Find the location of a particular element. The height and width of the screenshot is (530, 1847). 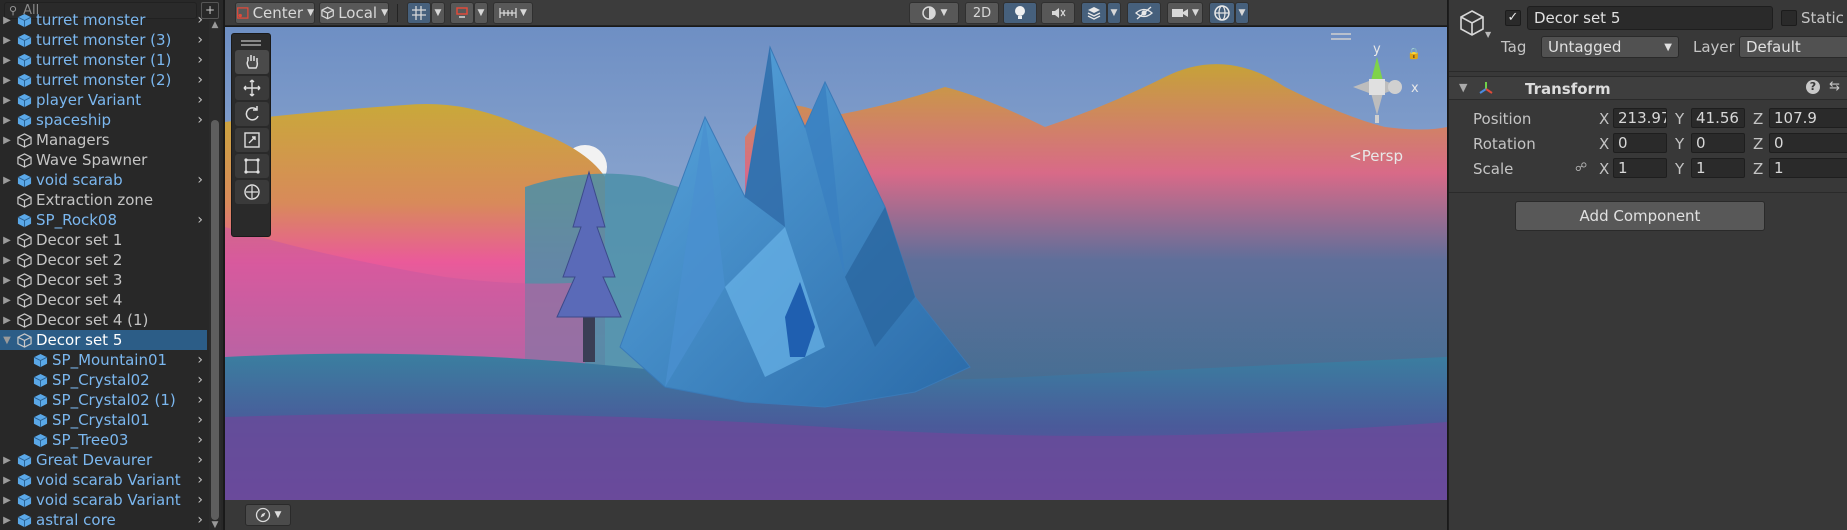

transform-component-header: ▼ Transform ? ⇆ is located at coordinates (1648, 88).